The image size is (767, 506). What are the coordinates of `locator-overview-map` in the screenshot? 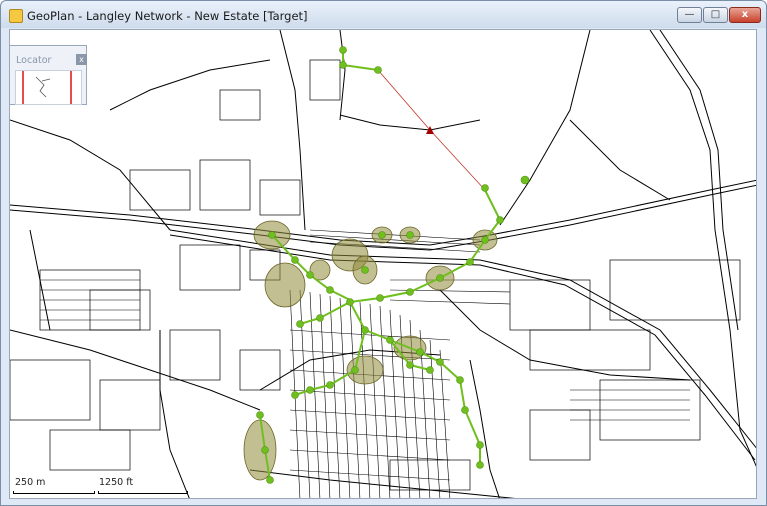 It's located at (48, 87).